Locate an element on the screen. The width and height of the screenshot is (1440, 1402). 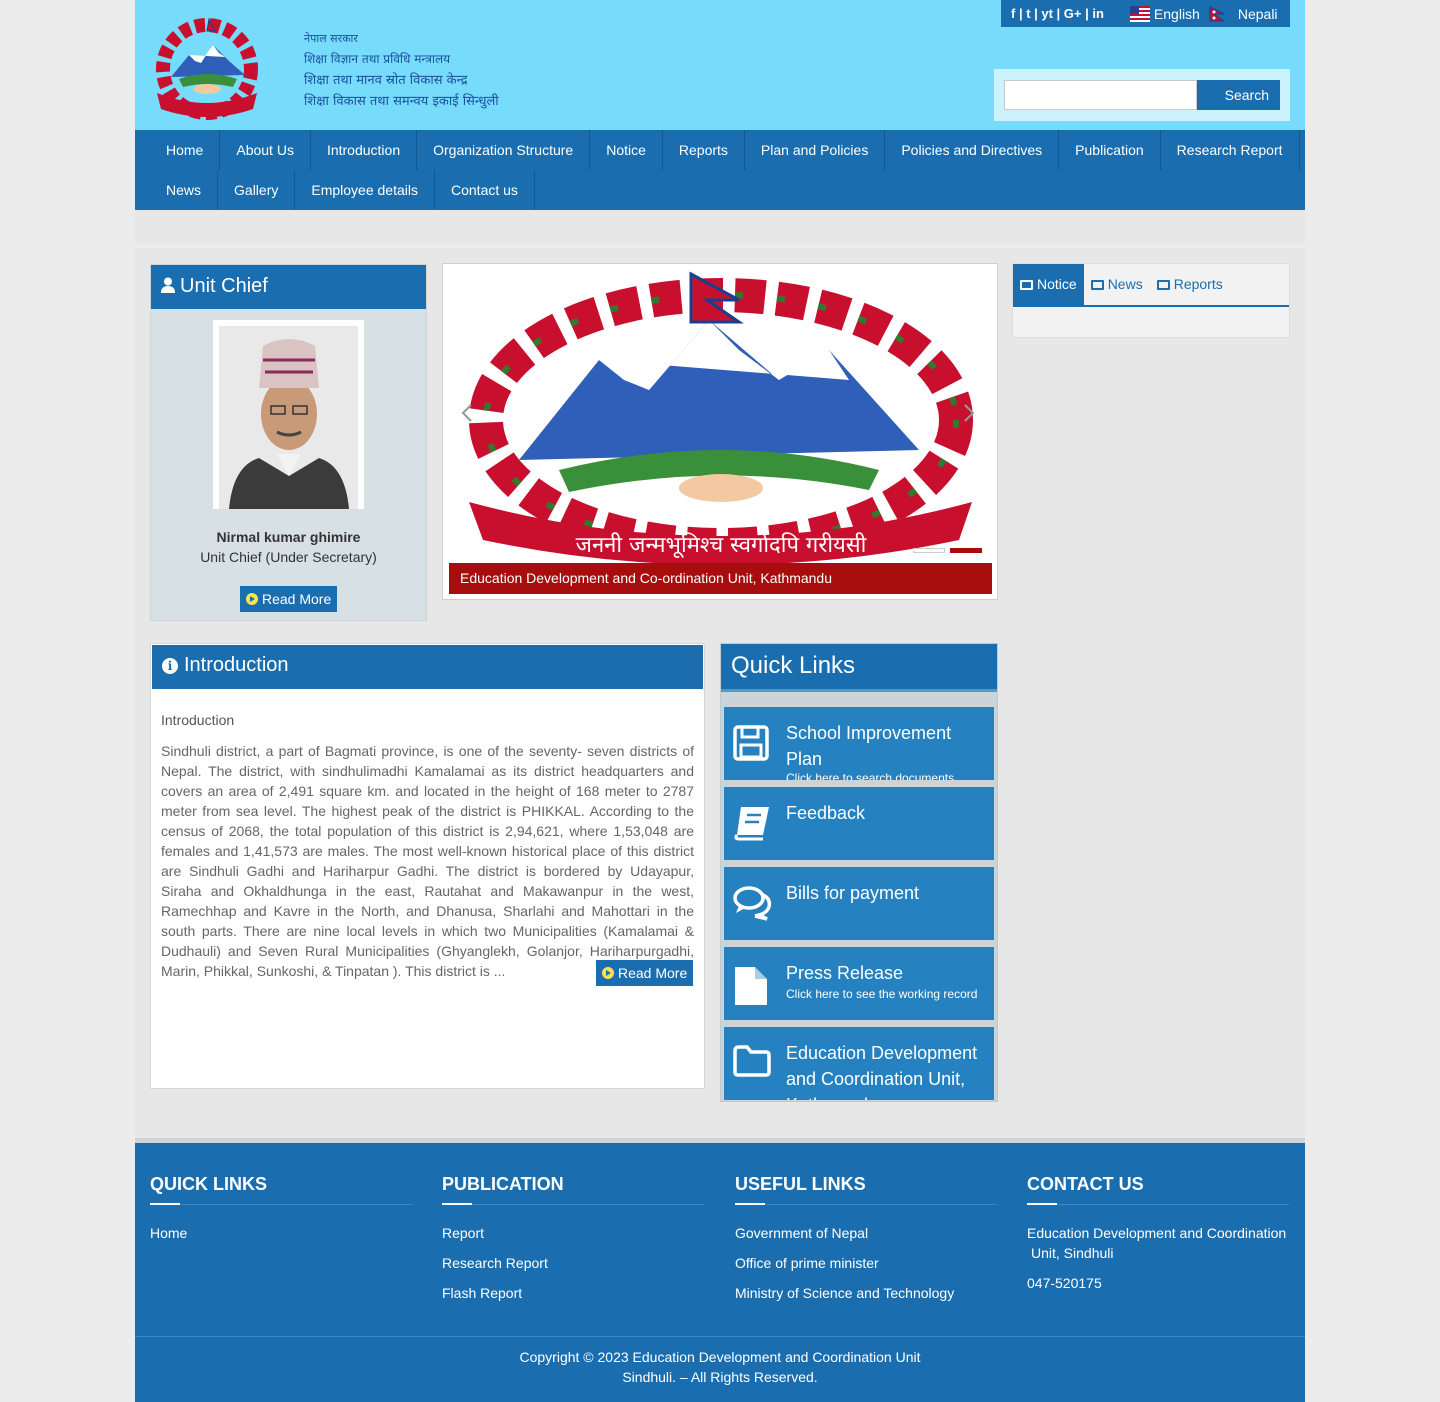
header-line-1: नेपाल सरकार is located at coordinates (331, 38).